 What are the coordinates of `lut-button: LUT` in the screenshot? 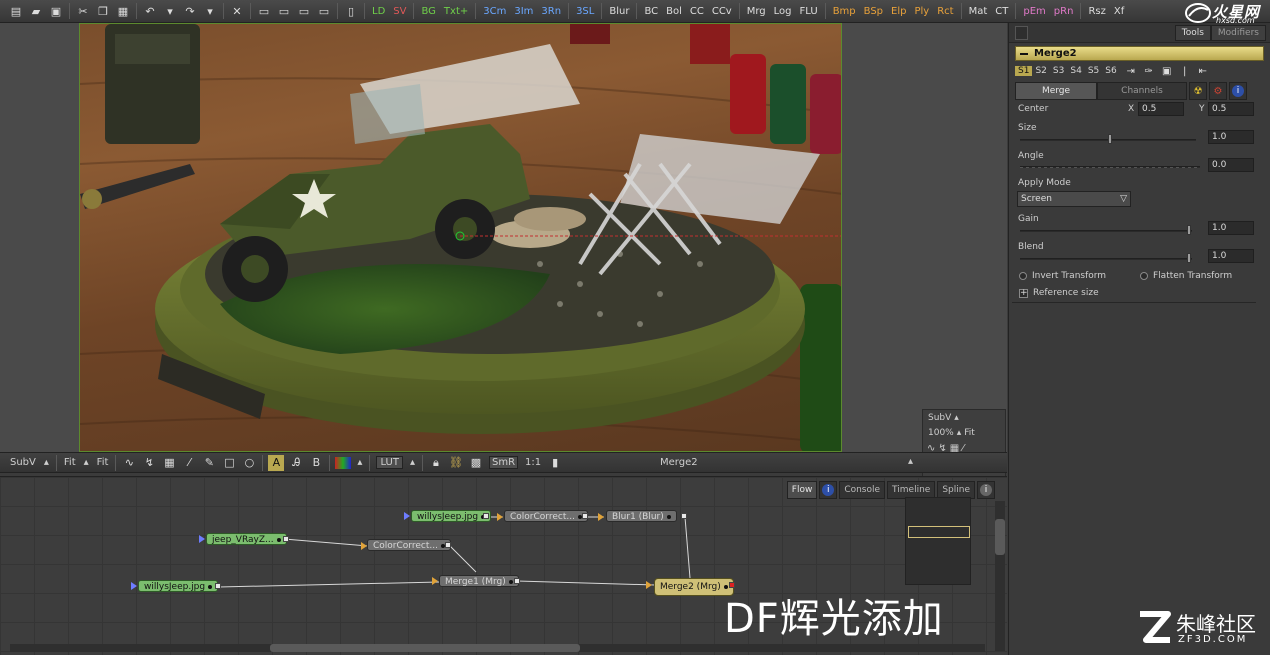 It's located at (389, 462).